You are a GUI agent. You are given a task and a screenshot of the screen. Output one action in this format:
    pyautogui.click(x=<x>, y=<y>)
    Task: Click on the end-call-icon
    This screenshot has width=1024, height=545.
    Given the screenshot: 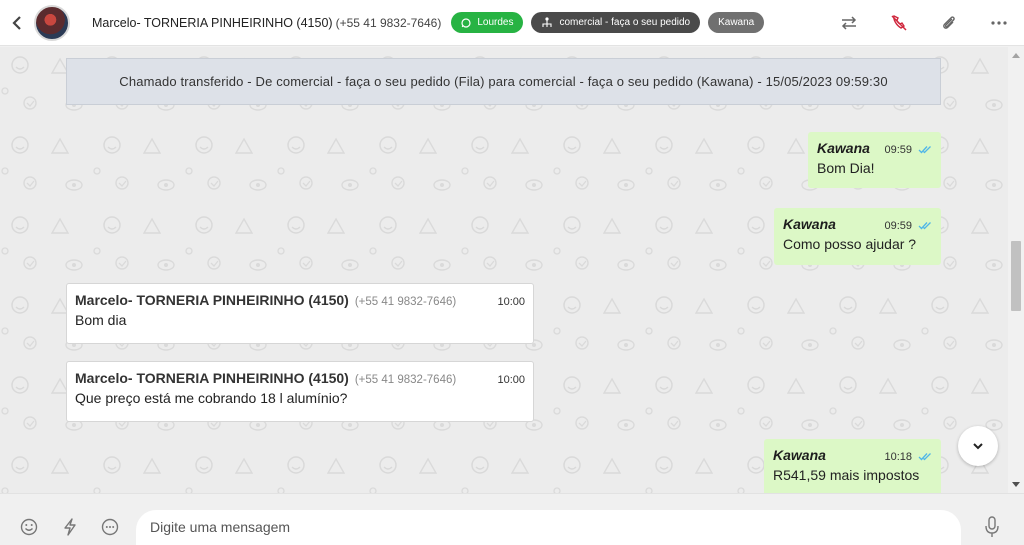 What is the action you would take?
    pyautogui.click(x=899, y=23)
    